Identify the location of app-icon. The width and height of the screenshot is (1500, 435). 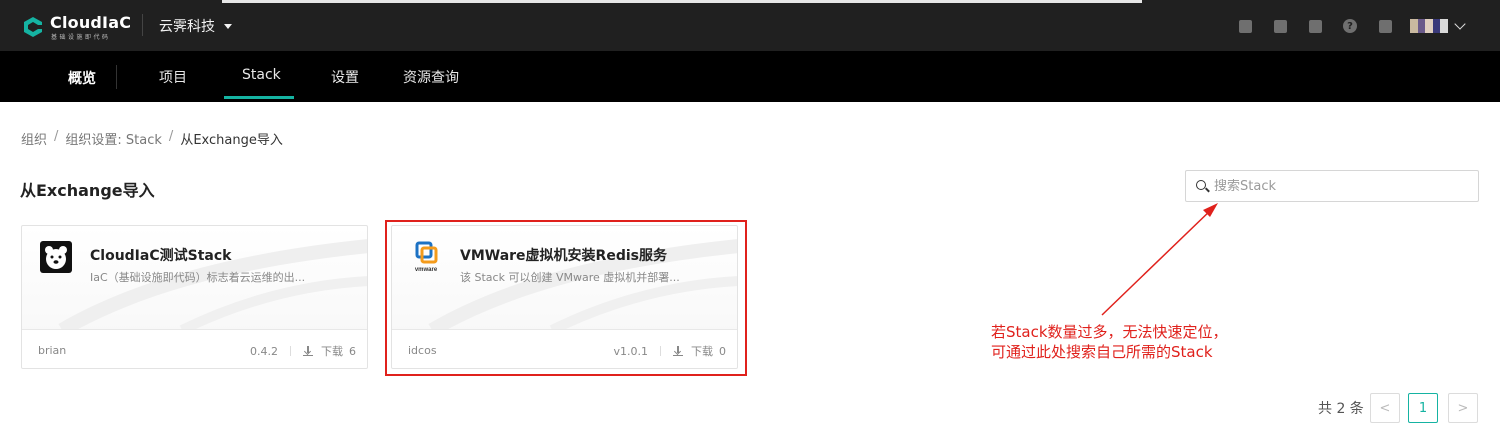
(1245, 26).